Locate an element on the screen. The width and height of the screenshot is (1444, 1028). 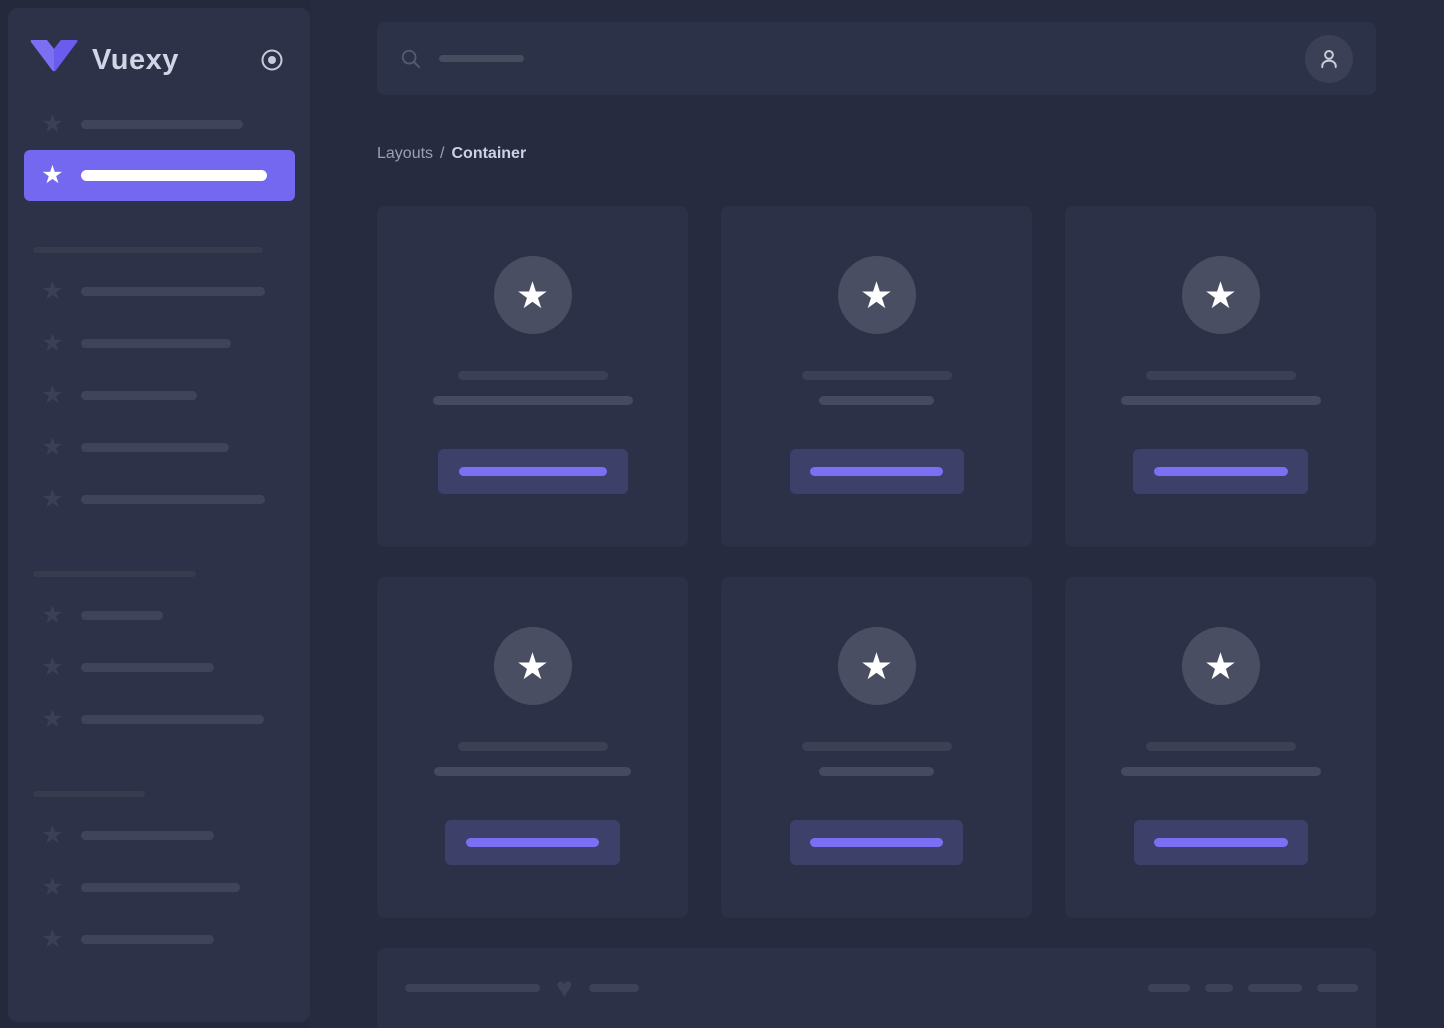
search-input is located at coordinates (852, 59).